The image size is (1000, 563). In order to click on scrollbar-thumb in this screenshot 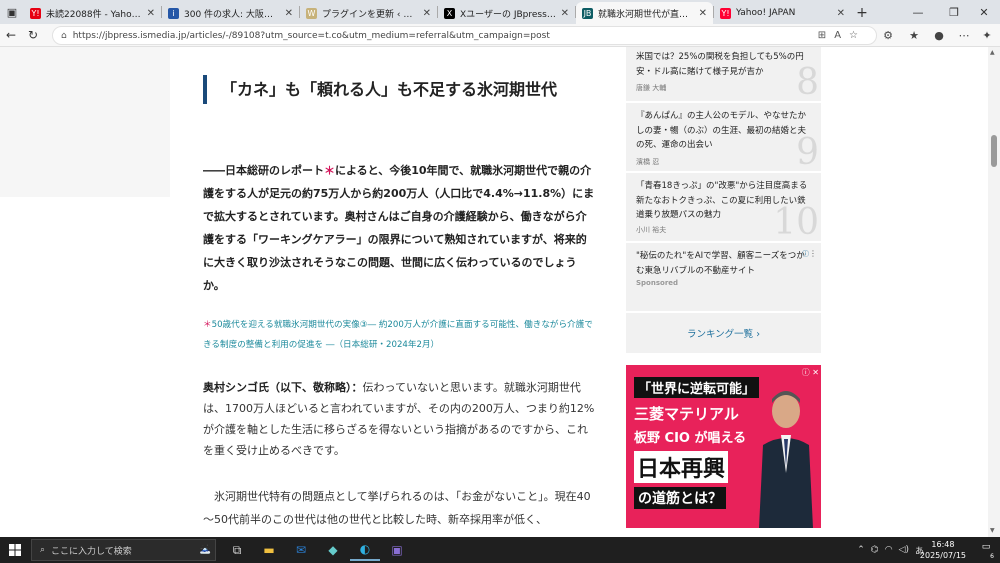, I will do `click(994, 151)`.